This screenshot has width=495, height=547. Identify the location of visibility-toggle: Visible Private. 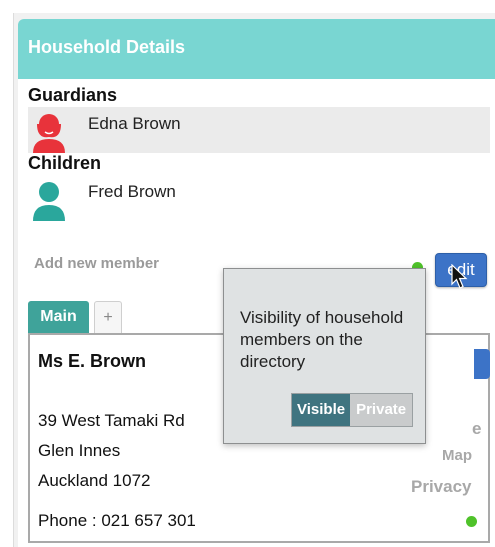
(352, 410).